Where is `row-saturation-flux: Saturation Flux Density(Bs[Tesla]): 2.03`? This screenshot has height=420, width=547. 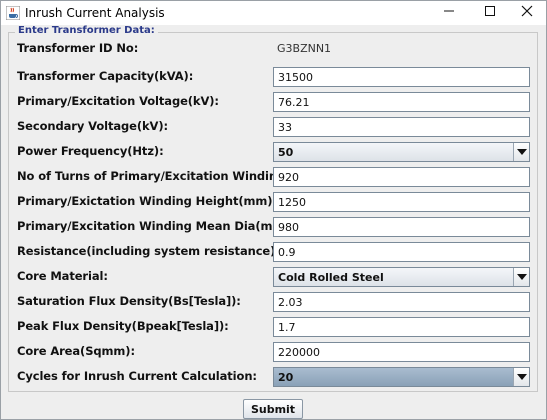
row-saturation-flux: Saturation Flux Density(Bs[Tesla]): 2.03 is located at coordinates (277, 302).